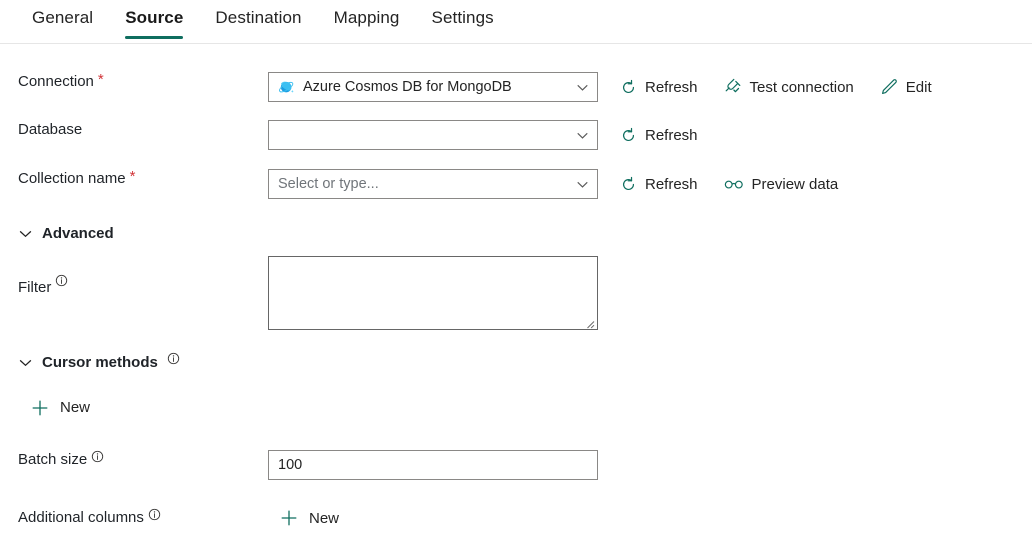 This screenshot has width=1032, height=557. I want to click on collection-name-control: Select or type... Refresh Preview data, so click(650, 184).